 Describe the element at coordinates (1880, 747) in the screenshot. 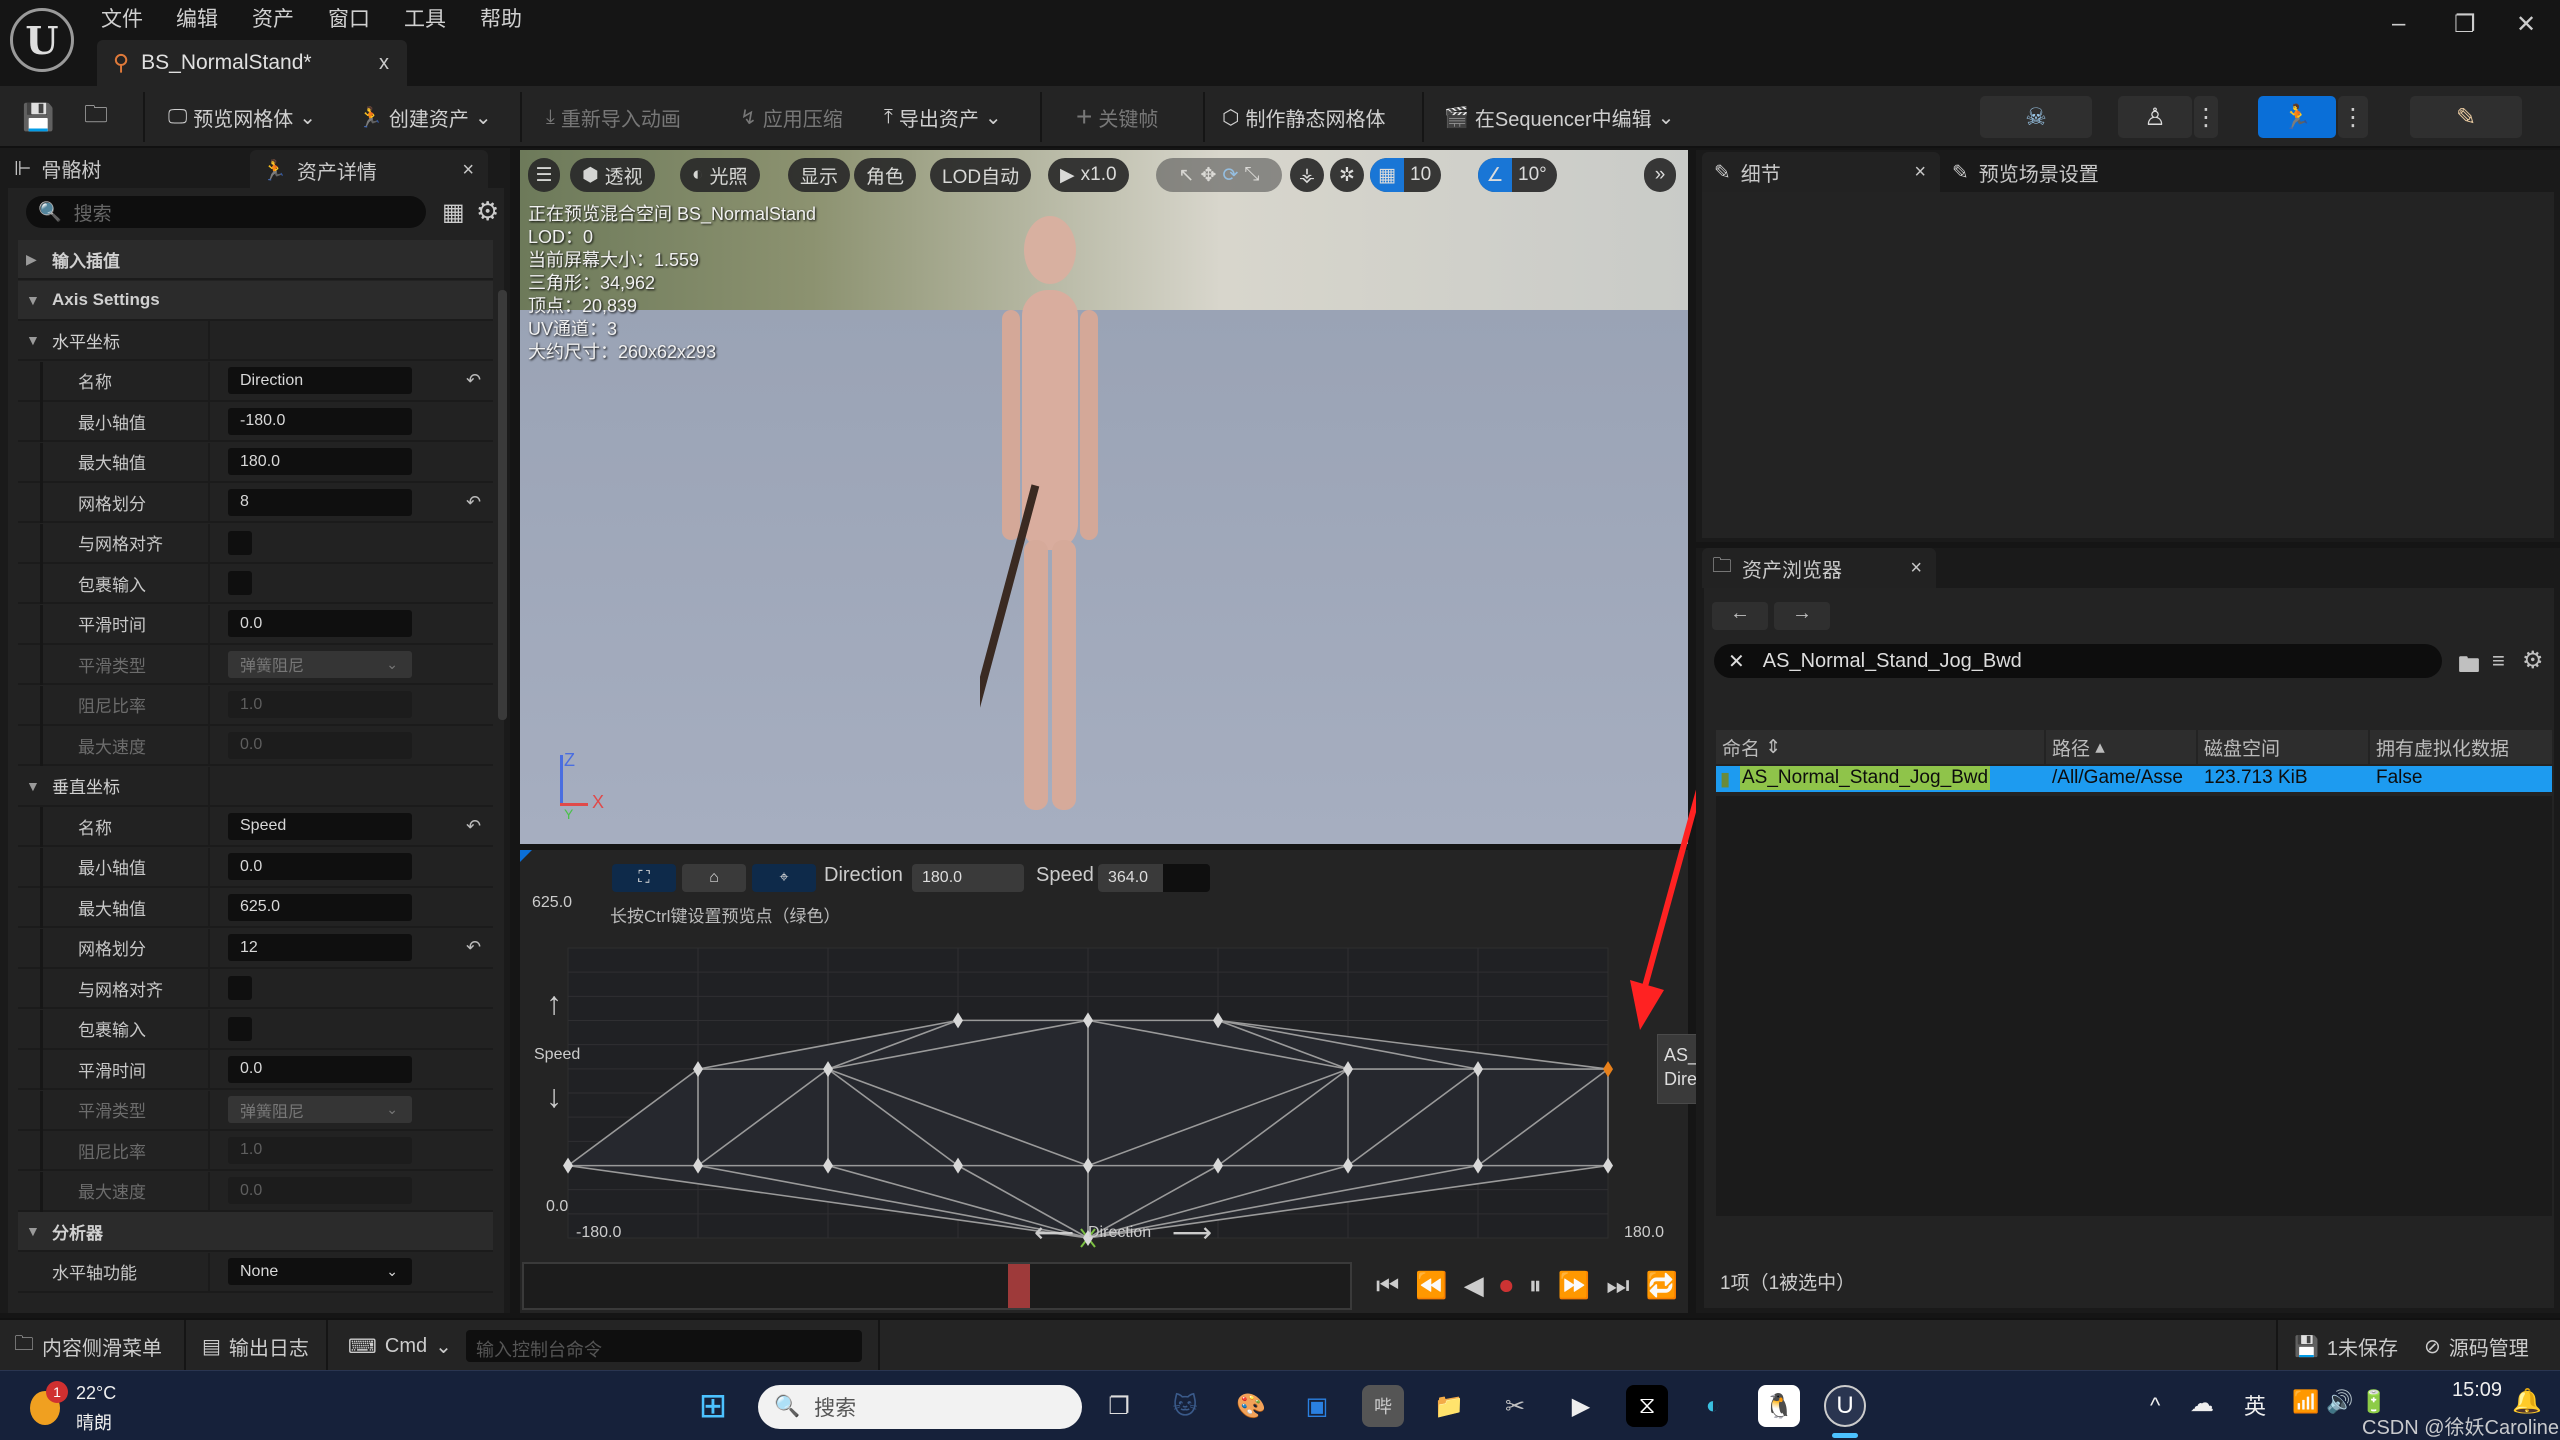

I see `column-name: 命名 ⇕` at that location.